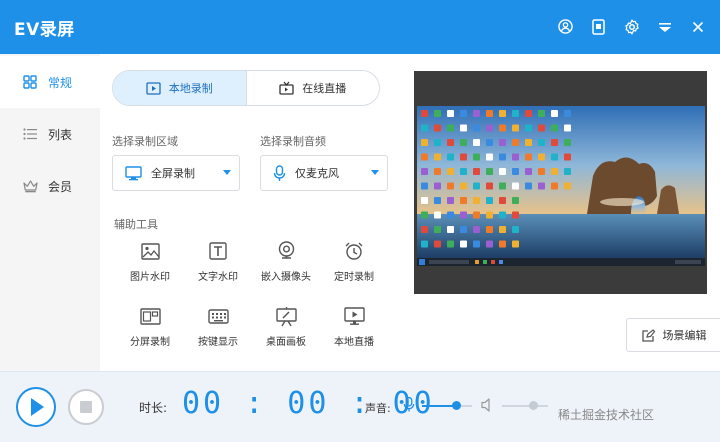 The width and height of the screenshot is (720, 442). What do you see at coordinates (133, 173) in the screenshot?
I see `monitor-icon` at bounding box center [133, 173].